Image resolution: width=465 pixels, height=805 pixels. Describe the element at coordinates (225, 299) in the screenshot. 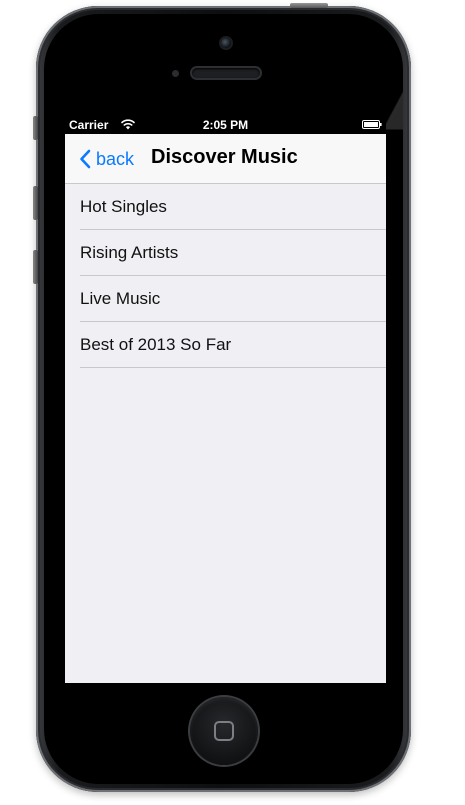

I see `list-item-live-music: Live Music` at that location.